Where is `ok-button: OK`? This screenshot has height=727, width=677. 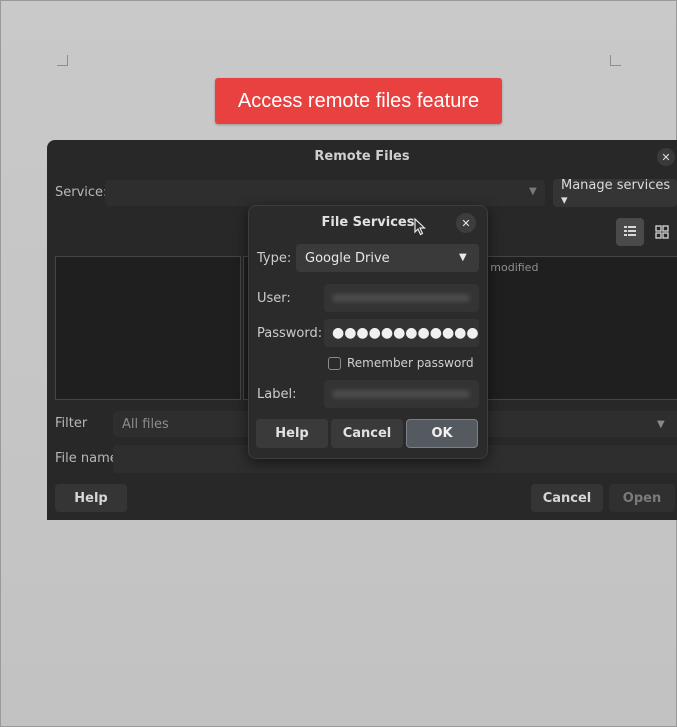 ok-button: OK is located at coordinates (442, 433).